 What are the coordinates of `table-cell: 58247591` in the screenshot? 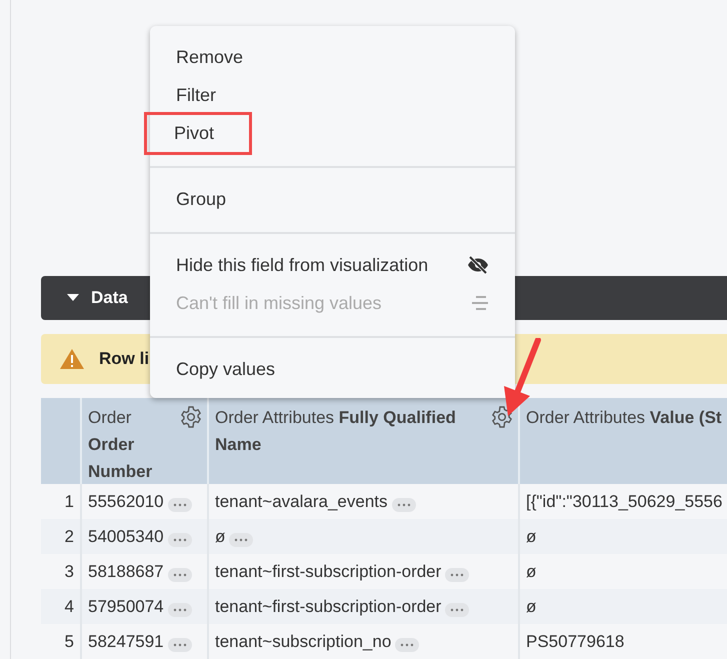 It's located at (126, 642).